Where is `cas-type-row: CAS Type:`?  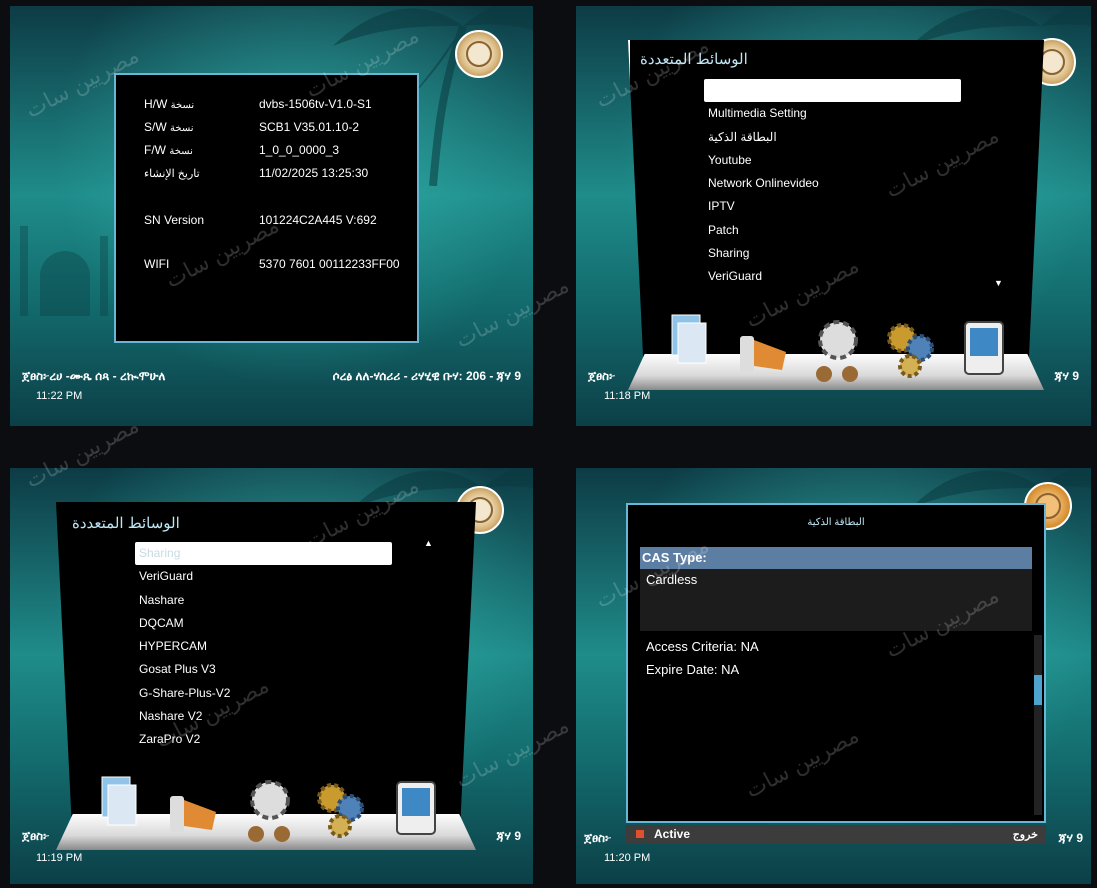
cas-type-row: CAS Type: is located at coordinates (836, 558).